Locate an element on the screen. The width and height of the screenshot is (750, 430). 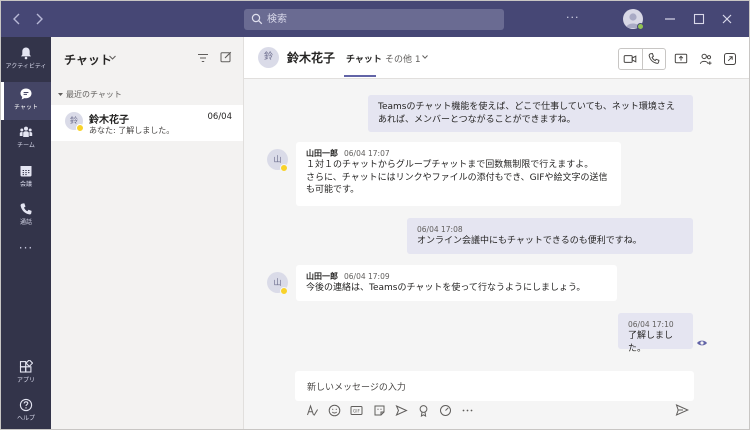
message-line: さらに、チャットにはリンクやファイルの添付もでき、GIFや絵文字の送信 is located at coordinates (457, 177).